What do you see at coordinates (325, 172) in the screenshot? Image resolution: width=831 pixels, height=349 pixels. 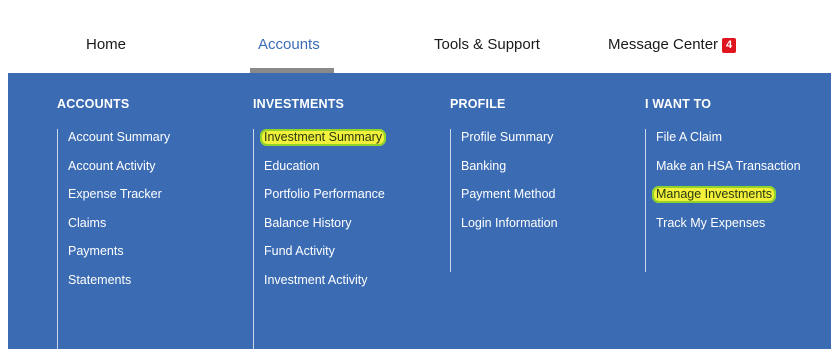 I see `menu-item-education: Education` at bounding box center [325, 172].